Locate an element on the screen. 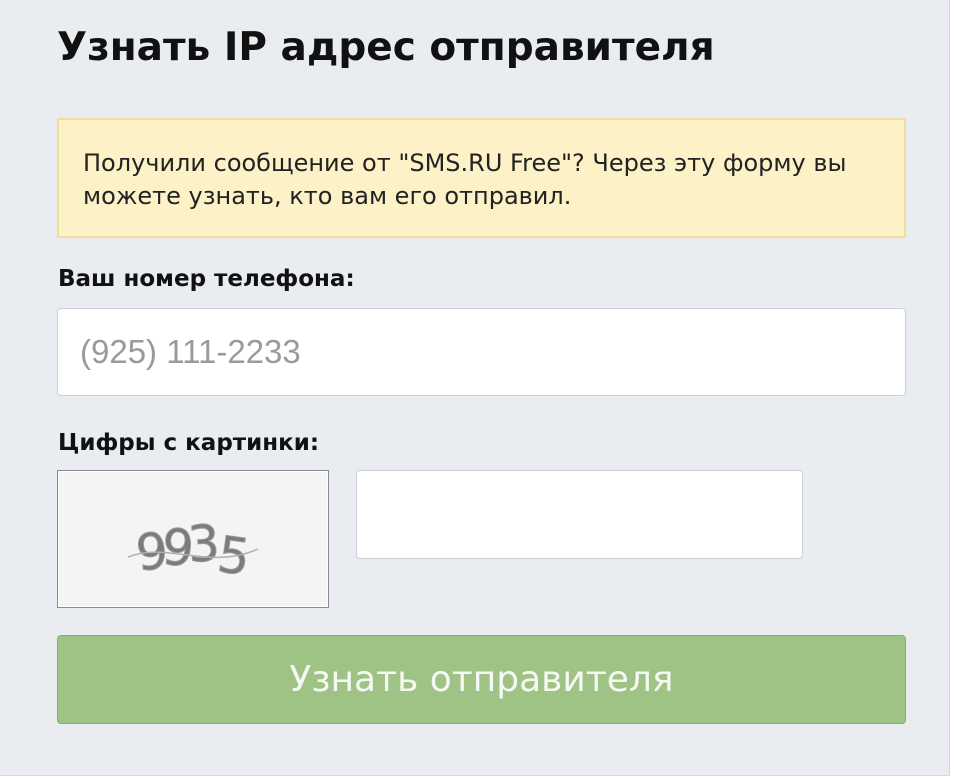 The image size is (954, 780). phone-label: Ваш номер телефона: is located at coordinates (206, 279).